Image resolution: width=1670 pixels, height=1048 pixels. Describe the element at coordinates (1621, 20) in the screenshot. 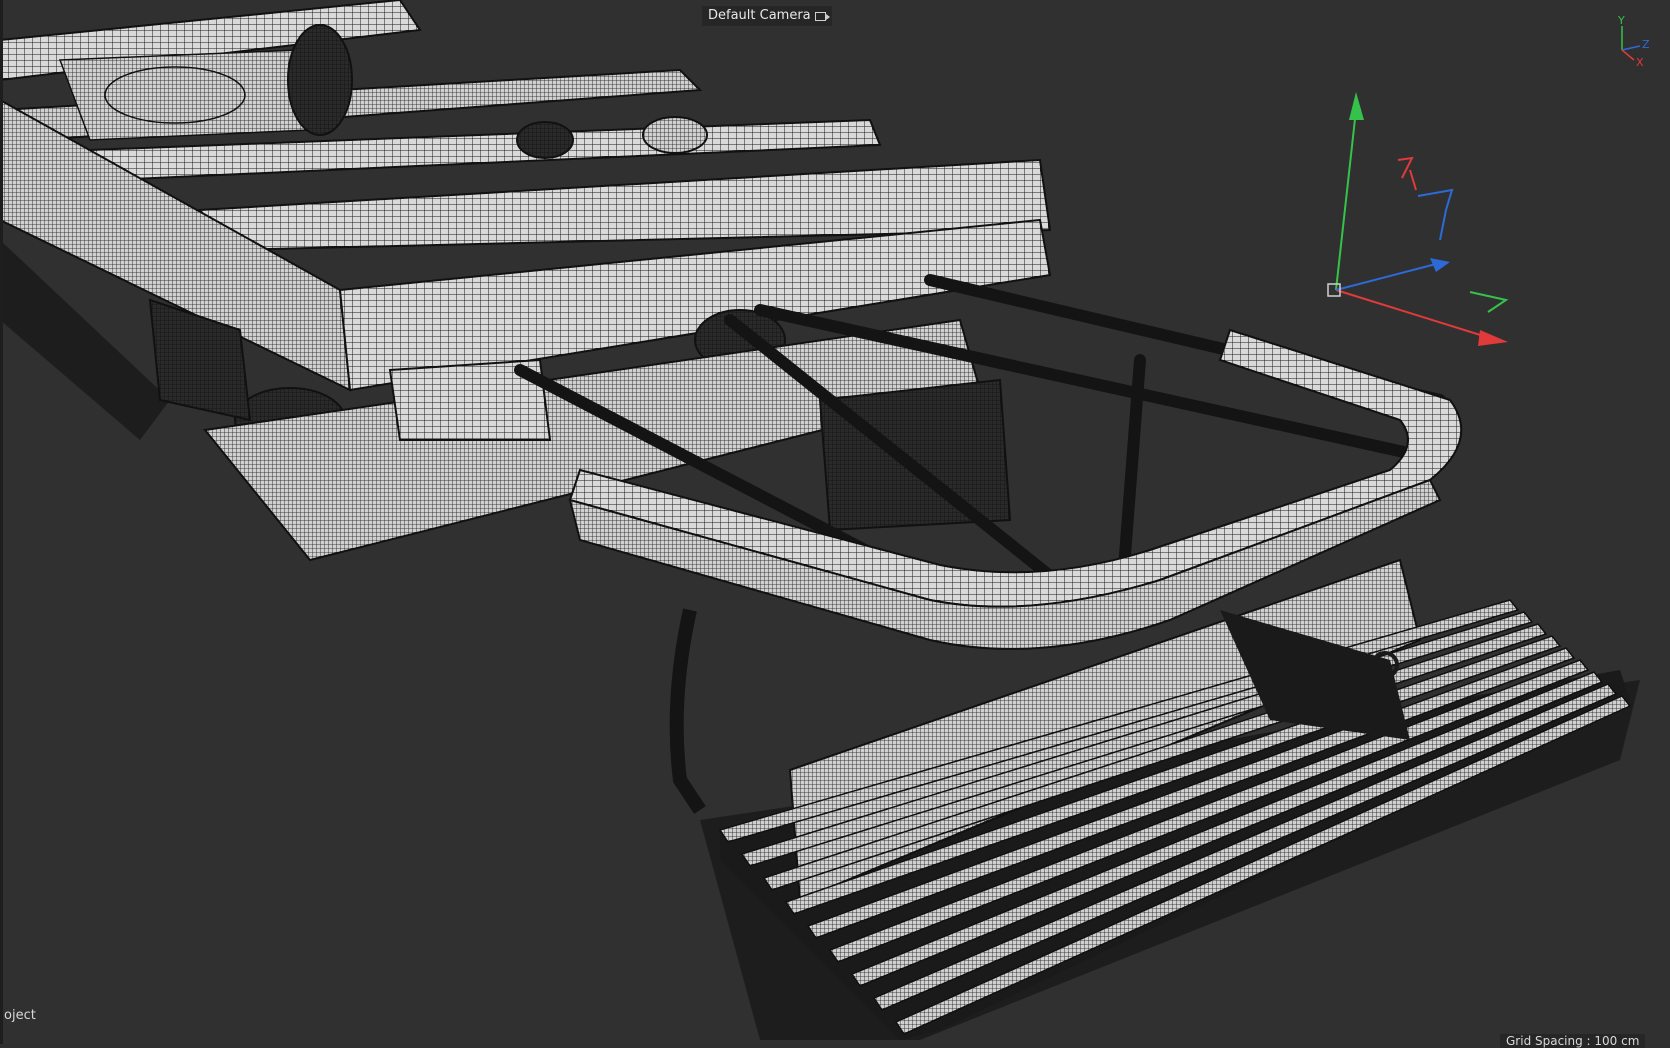

I see `axis-y-label: Y` at that location.